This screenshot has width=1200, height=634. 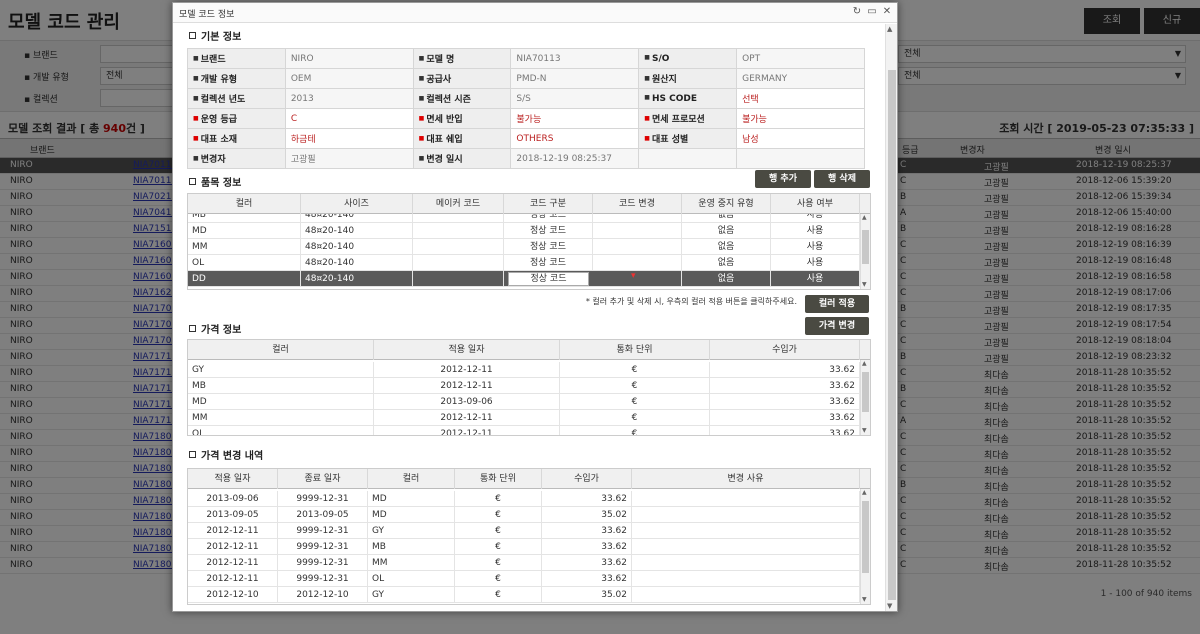 What do you see at coordinates (323, 479) in the screenshot?
I see `column-header: 종료 일자` at bounding box center [323, 479].